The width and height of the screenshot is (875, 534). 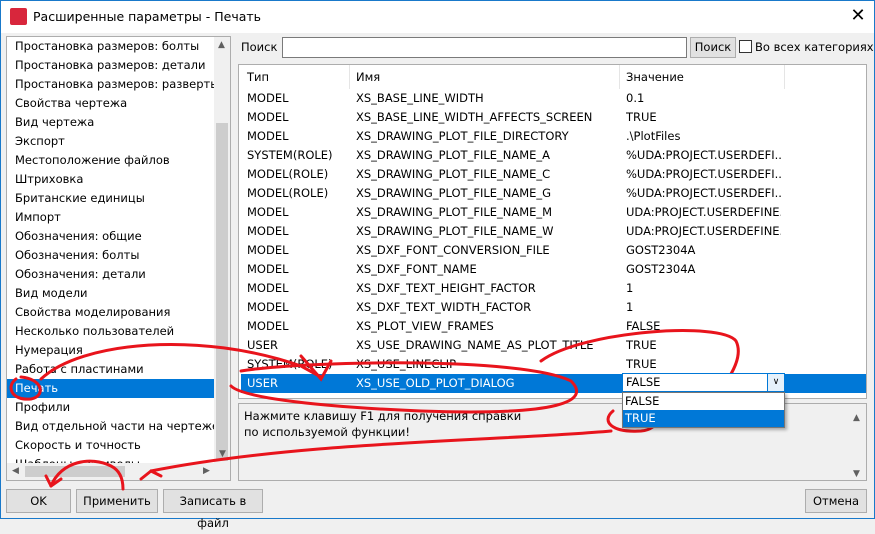 What do you see at coordinates (206, 471) in the screenshot?
I see `scroll-right-icon: ▶` at bounding box center [206, 471].